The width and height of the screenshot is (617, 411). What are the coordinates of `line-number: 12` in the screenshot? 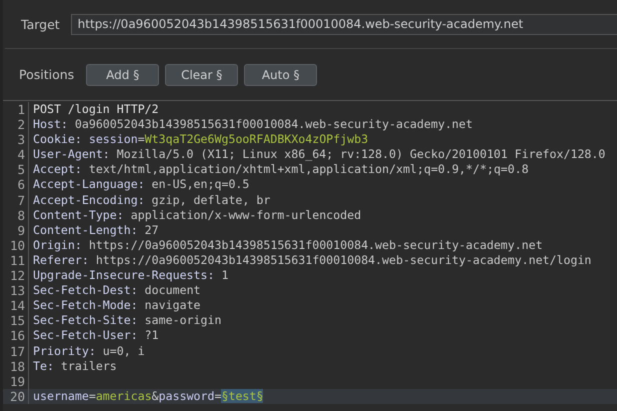 It's located at (16, 276).